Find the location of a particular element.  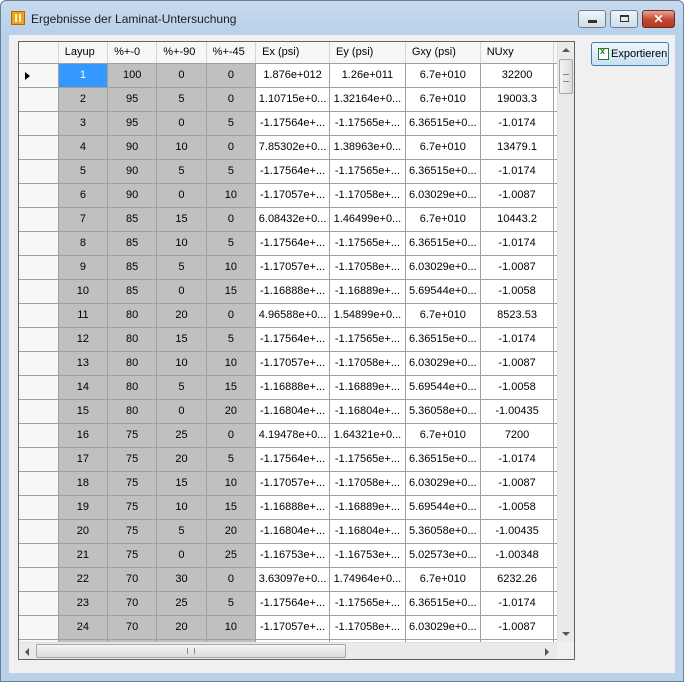

table-cell: 16 is located at coordinates (83, 435).